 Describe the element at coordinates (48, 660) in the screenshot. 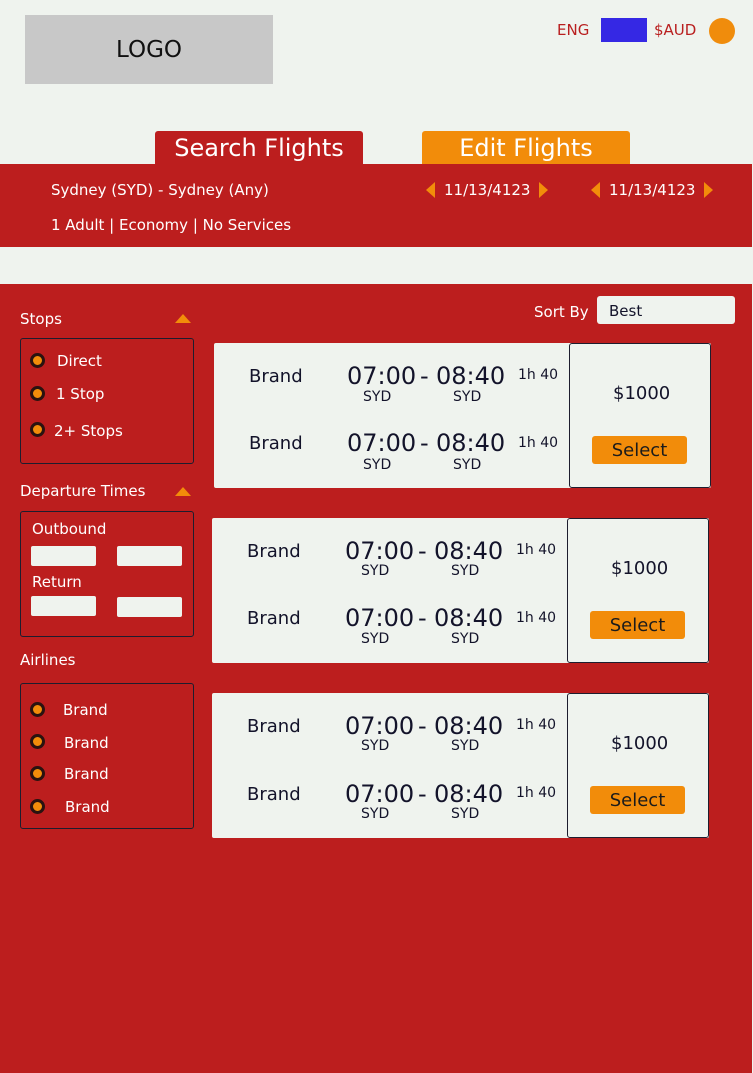

I see `airlines-filter-title: Airlines` at that location.